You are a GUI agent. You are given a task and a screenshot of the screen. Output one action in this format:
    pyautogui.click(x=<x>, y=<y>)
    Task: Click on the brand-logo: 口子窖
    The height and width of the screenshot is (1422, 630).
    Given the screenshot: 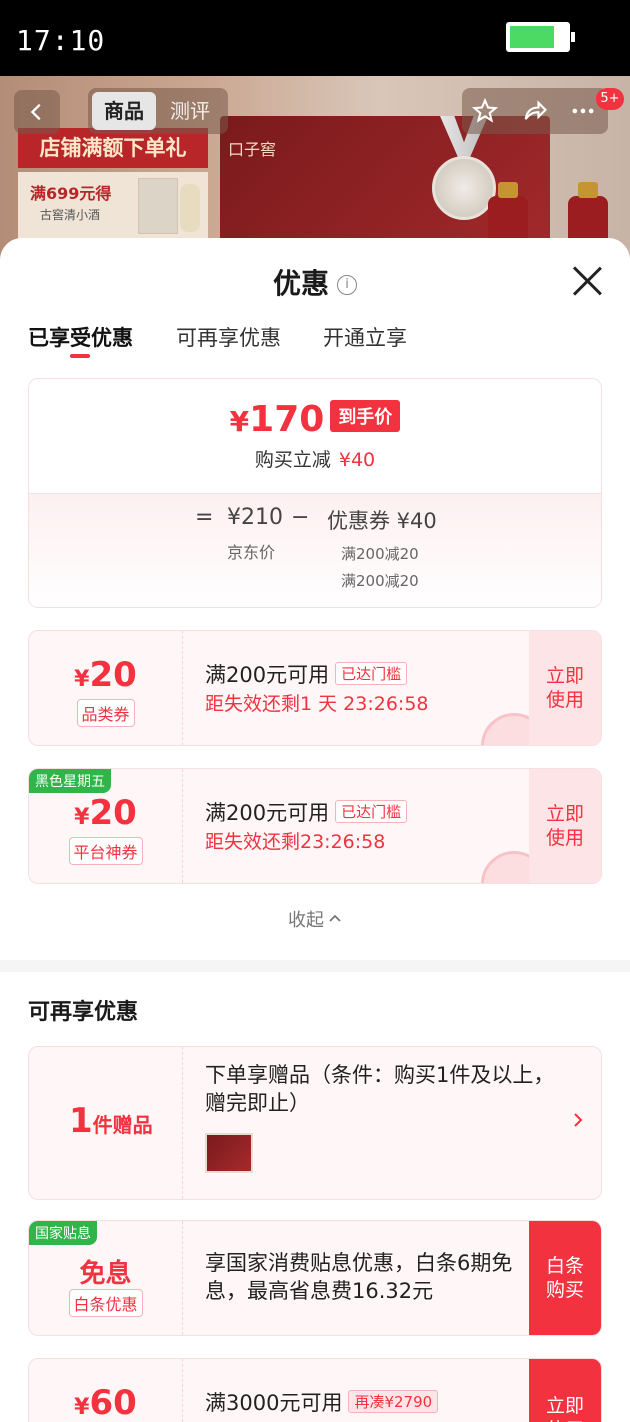 What is the action you would take?
    pyautogui.click(x=252, y=149)
    